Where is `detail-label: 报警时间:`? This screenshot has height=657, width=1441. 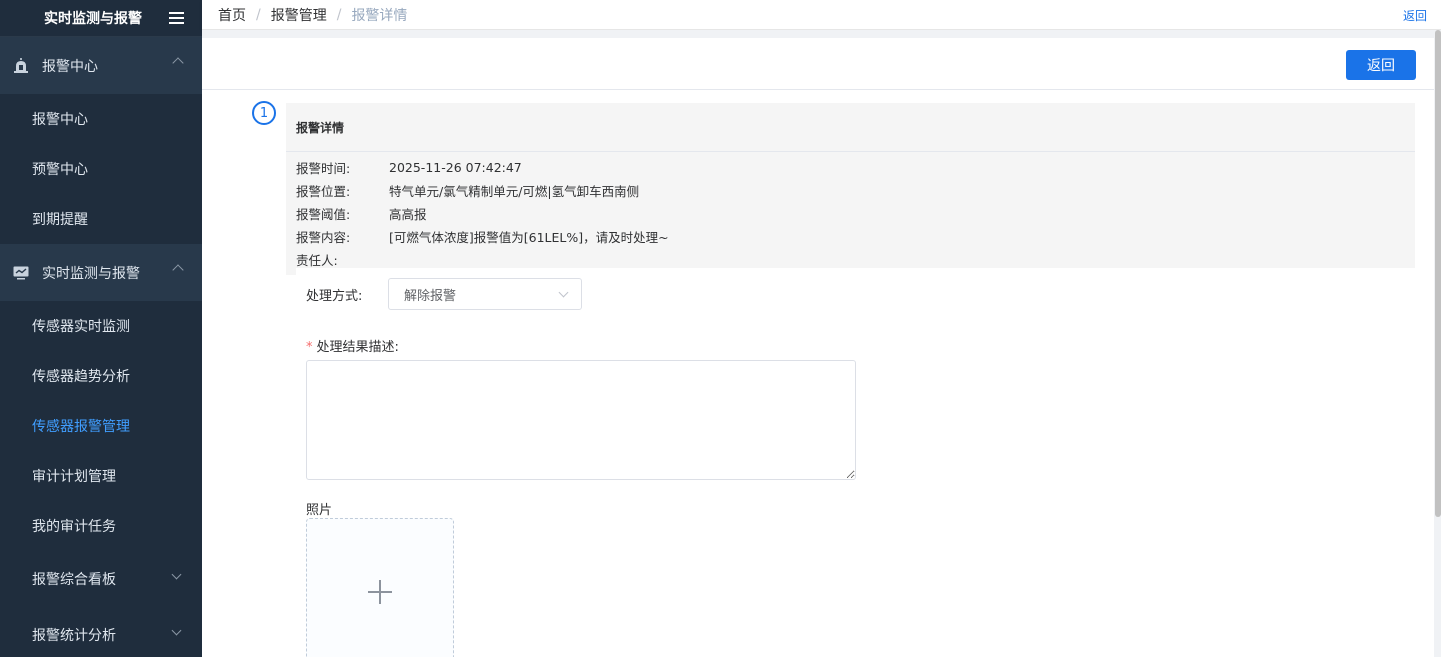
detail-label: 报警时间: is located at coordinates (323, 168).